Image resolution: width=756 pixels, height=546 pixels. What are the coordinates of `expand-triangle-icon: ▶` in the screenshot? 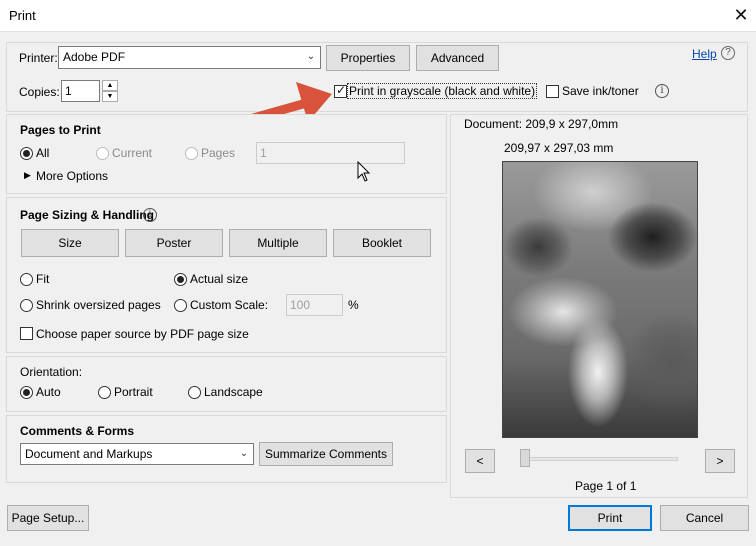 It's located at (27, 175).